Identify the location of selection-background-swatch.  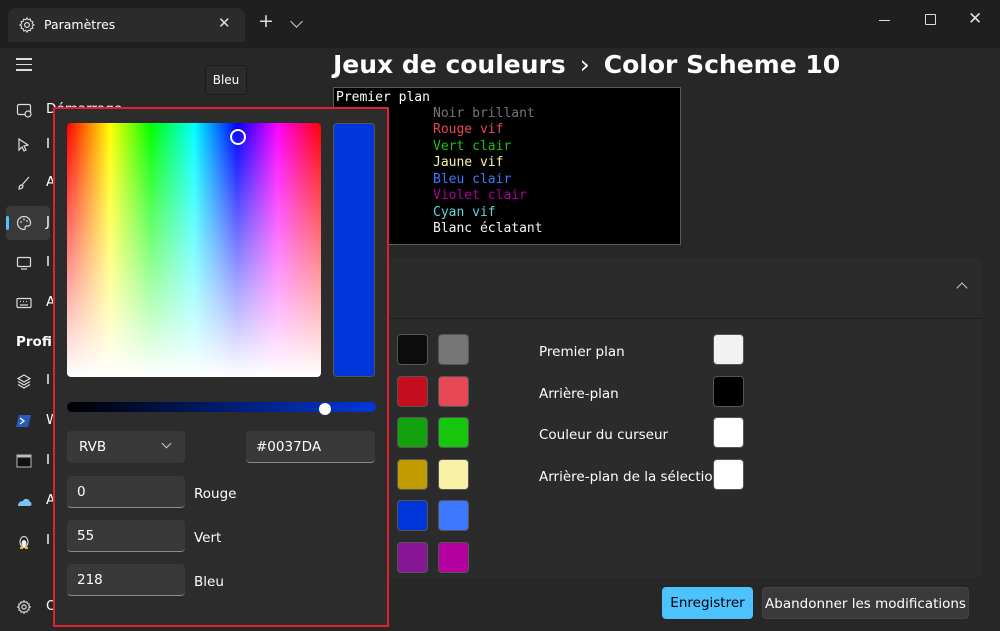
(728, 474).